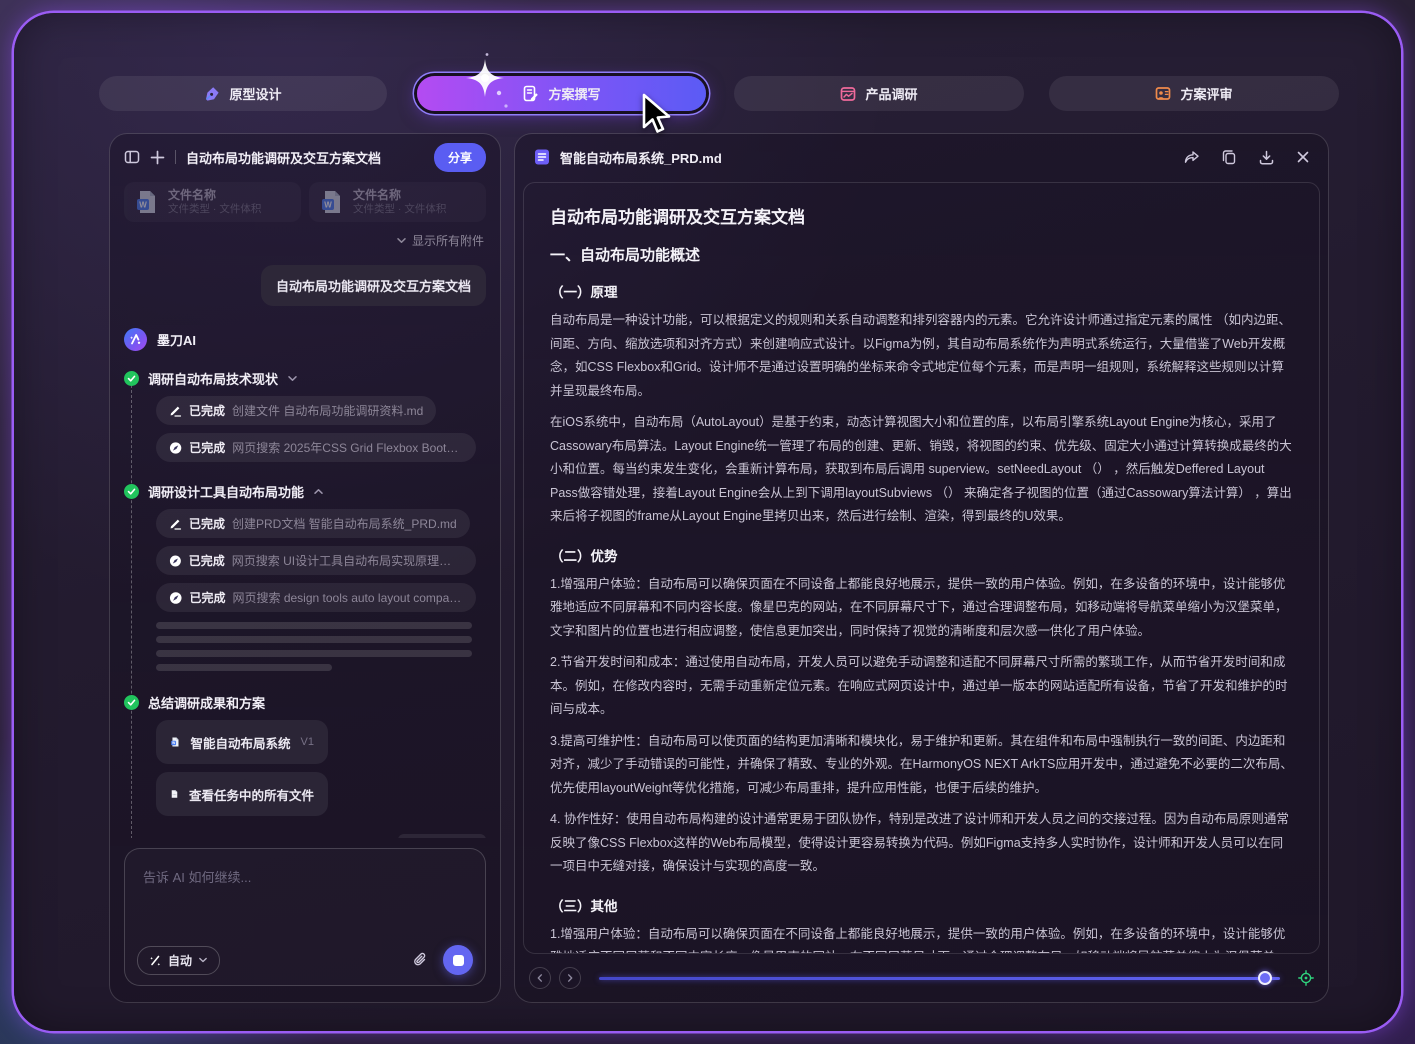 Image resolution: width=1415 pixels, height=1044 pixels. Describe the element at coordinates (561, 93) in the screenshot. I see `tab-plan-writing: 方案撰写` at that location.